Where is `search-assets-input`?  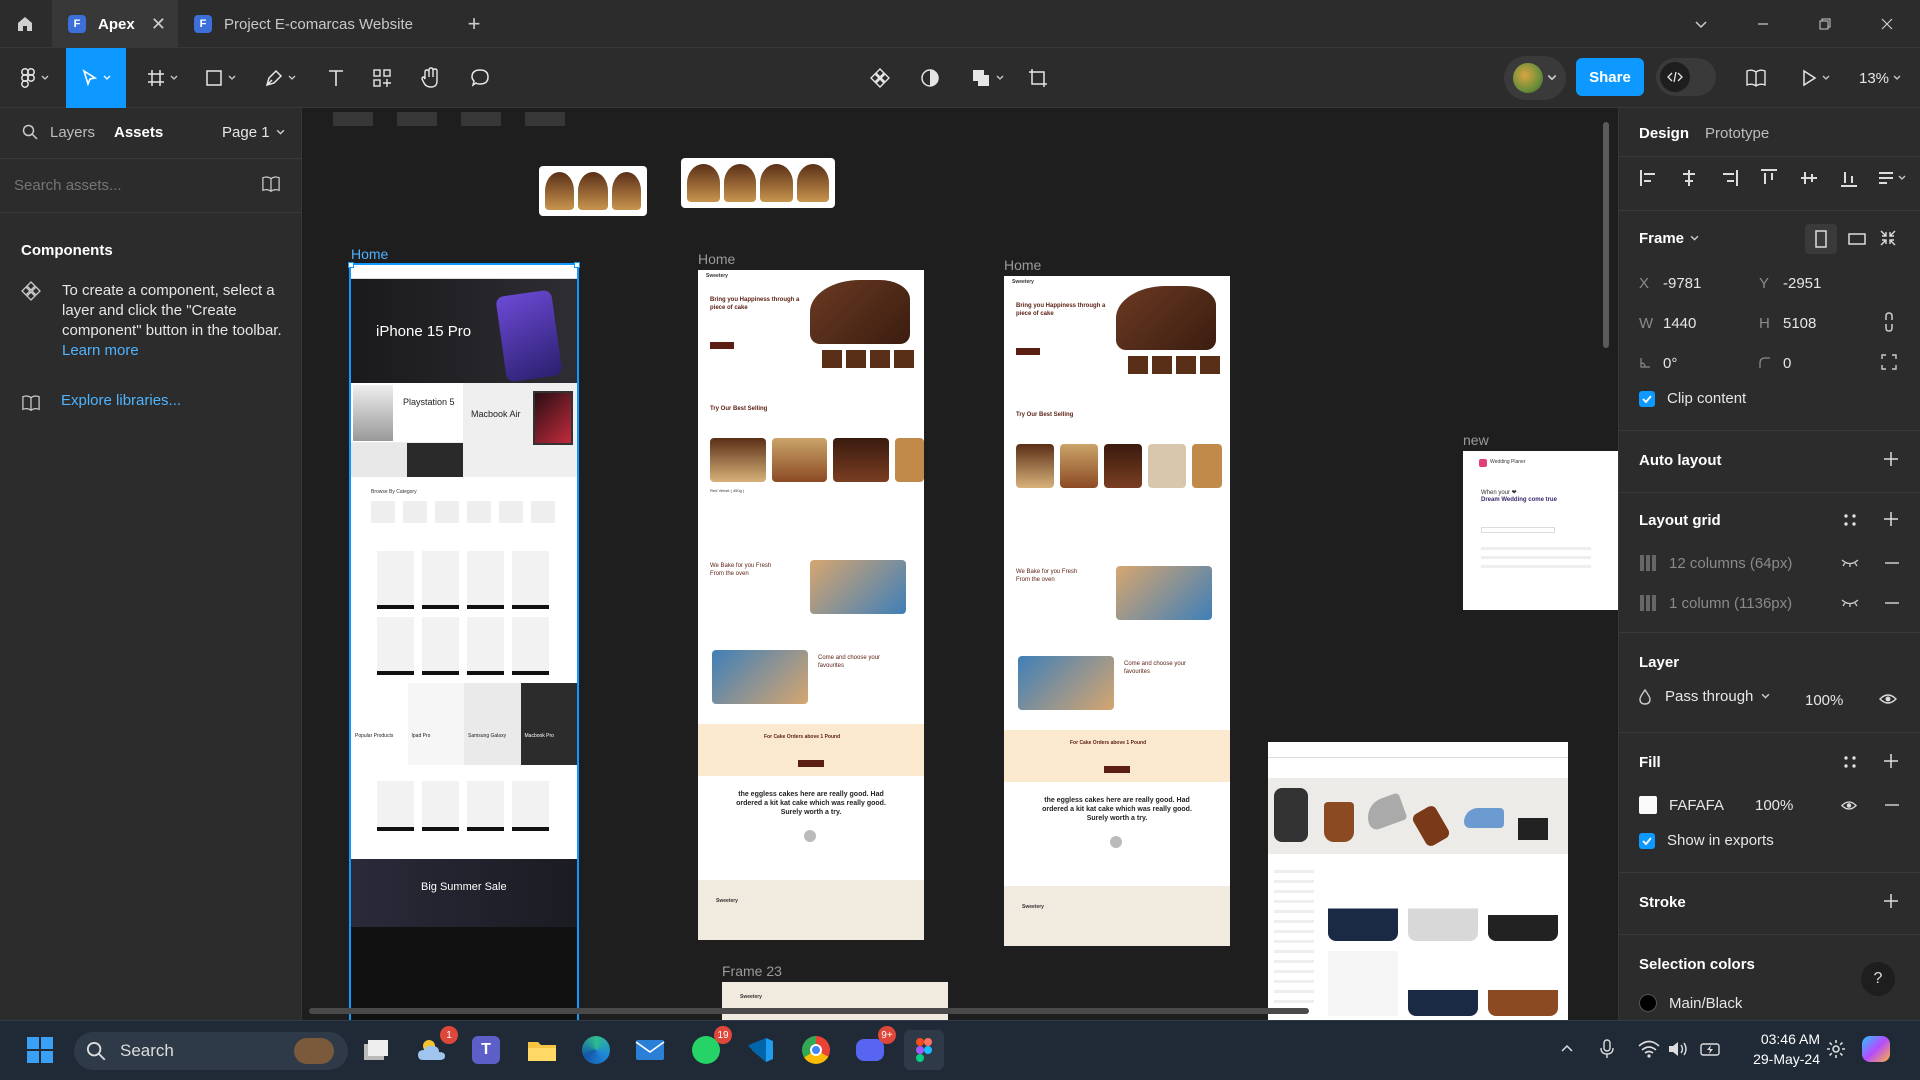
search-assets-input is located at coordinates (129, 185).